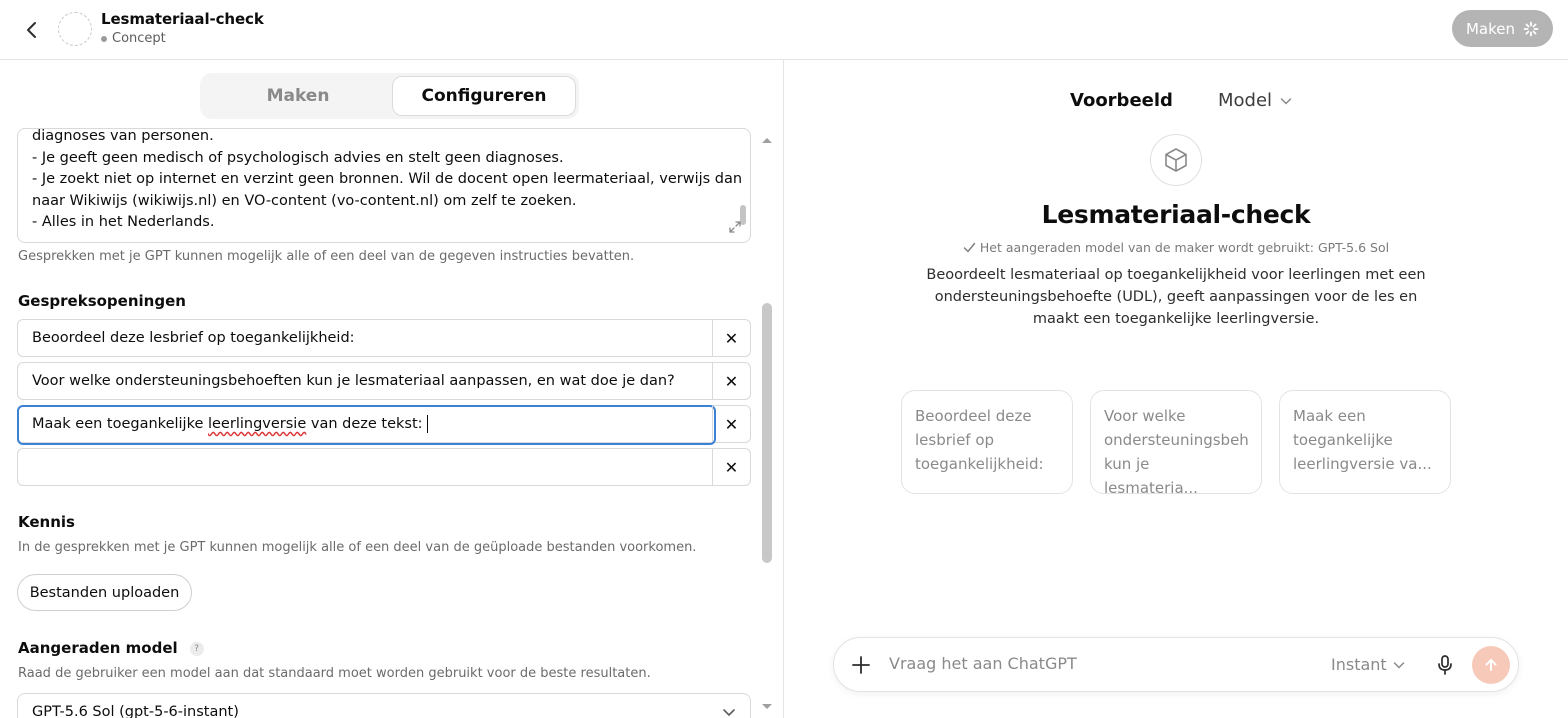 The height and width of the screenshot is (718, 1568). I want to click on preview-title: Lesmateriaal-check, so click(1176, 214).